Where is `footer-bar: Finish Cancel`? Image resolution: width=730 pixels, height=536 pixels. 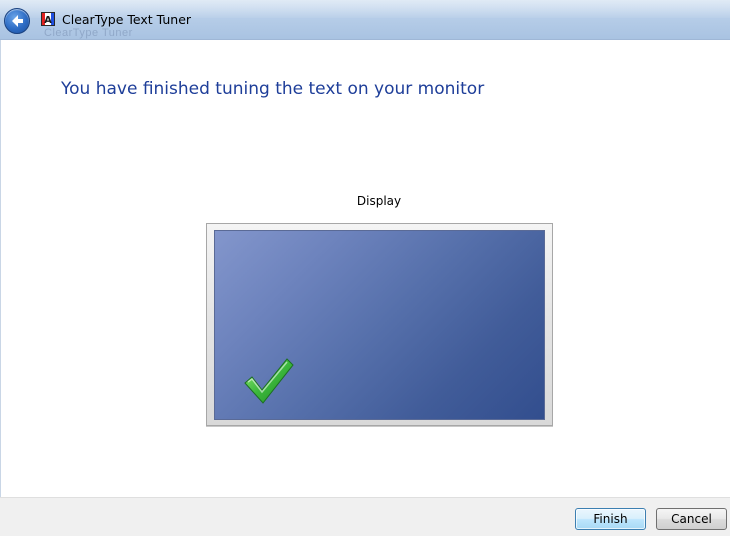 footer-bar: Finish Cancel is located at coordinates (365, 516).